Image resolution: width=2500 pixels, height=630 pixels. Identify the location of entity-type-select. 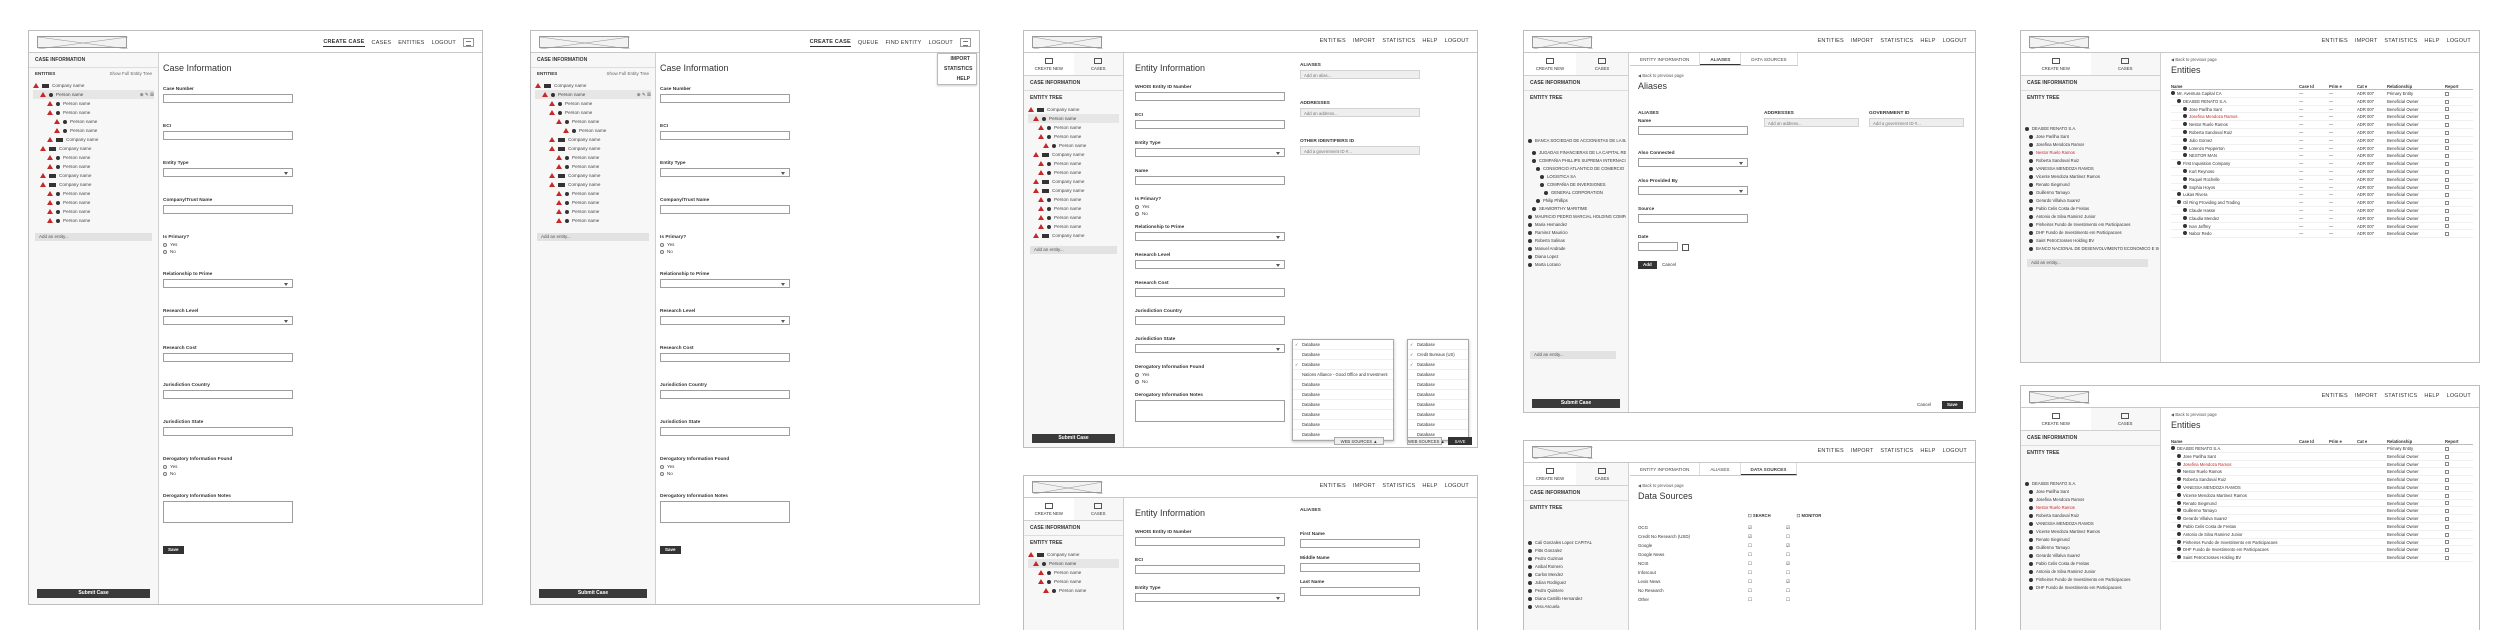
(725, 172).